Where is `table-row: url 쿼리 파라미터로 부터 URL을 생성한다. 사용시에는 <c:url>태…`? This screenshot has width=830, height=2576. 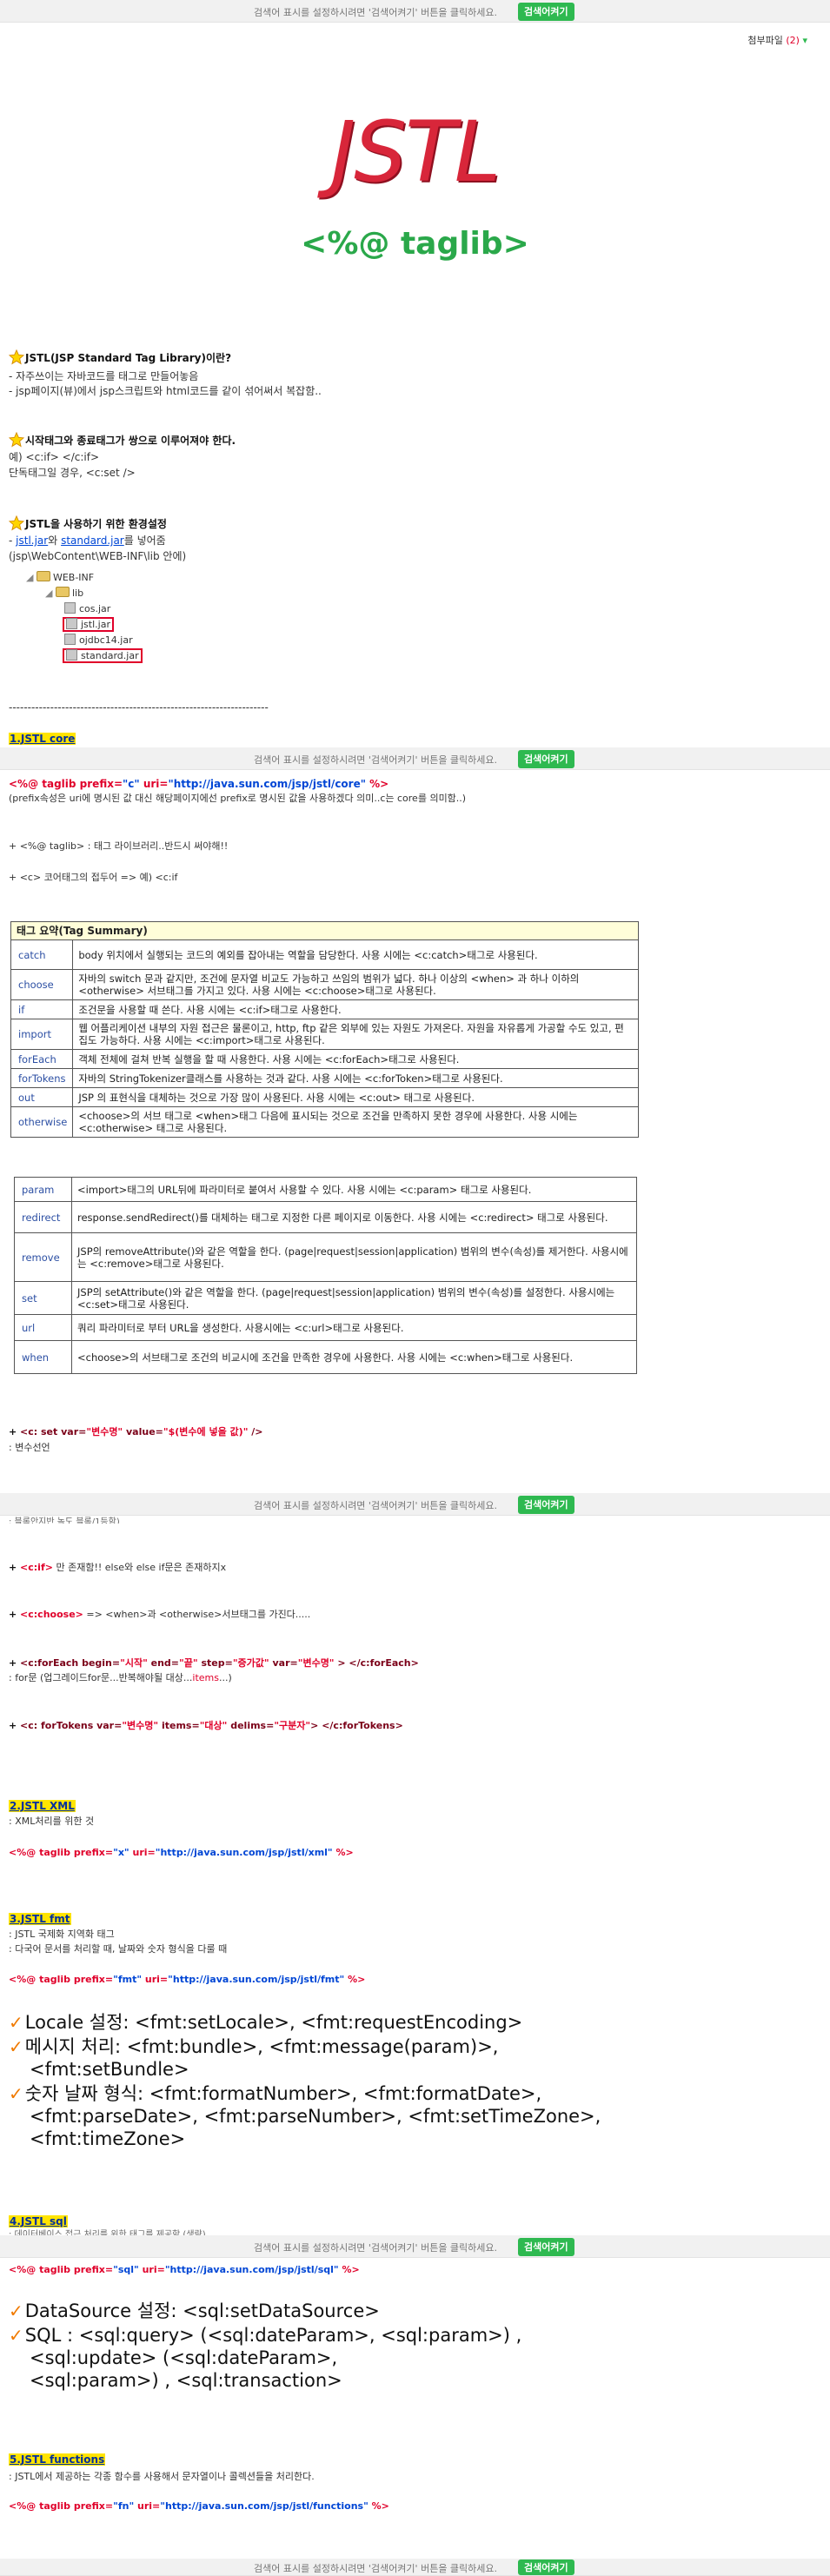 table-row: url 쿼리 파라미터로 부터 URL을 생성한다. 사용시에는 <c:url>태… is located at coordinates (325, 1327).